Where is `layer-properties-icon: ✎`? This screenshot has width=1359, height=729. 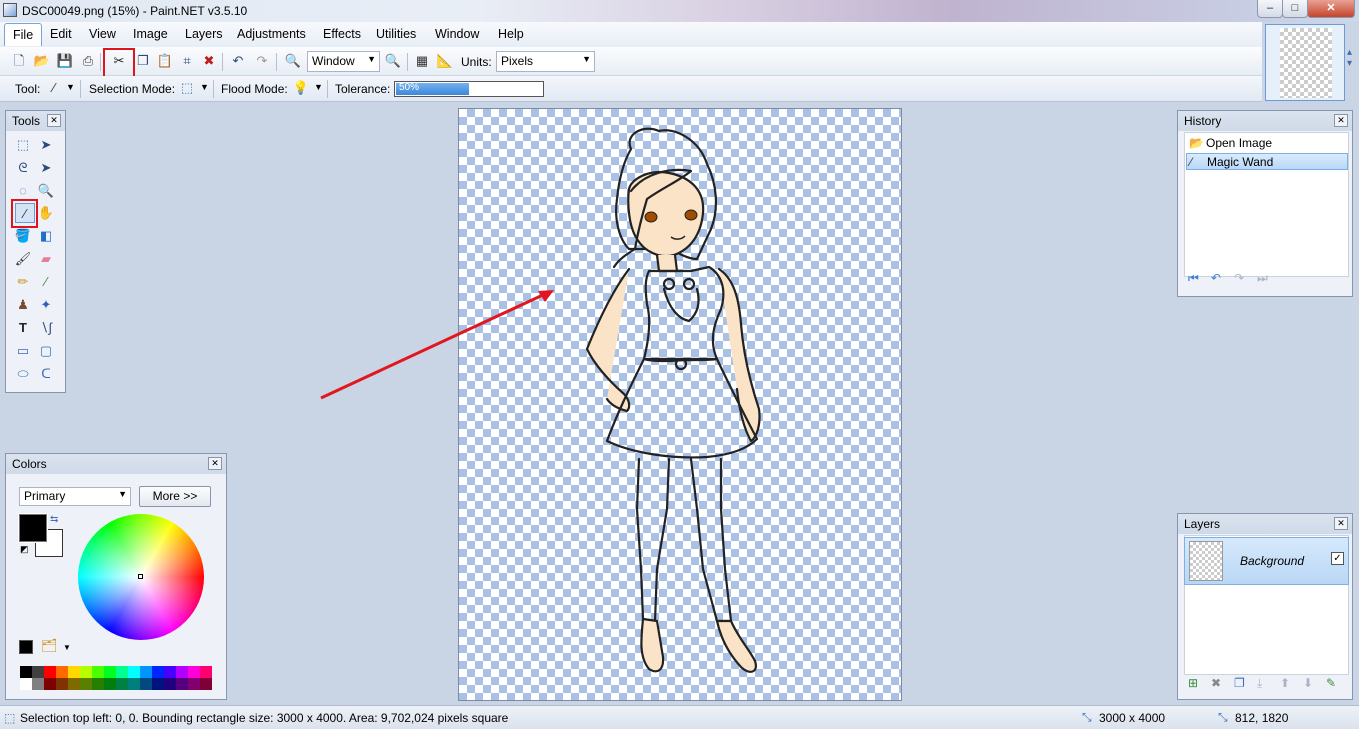 layer-properties-icon: ✎ is located at coordinates (1331, 683).